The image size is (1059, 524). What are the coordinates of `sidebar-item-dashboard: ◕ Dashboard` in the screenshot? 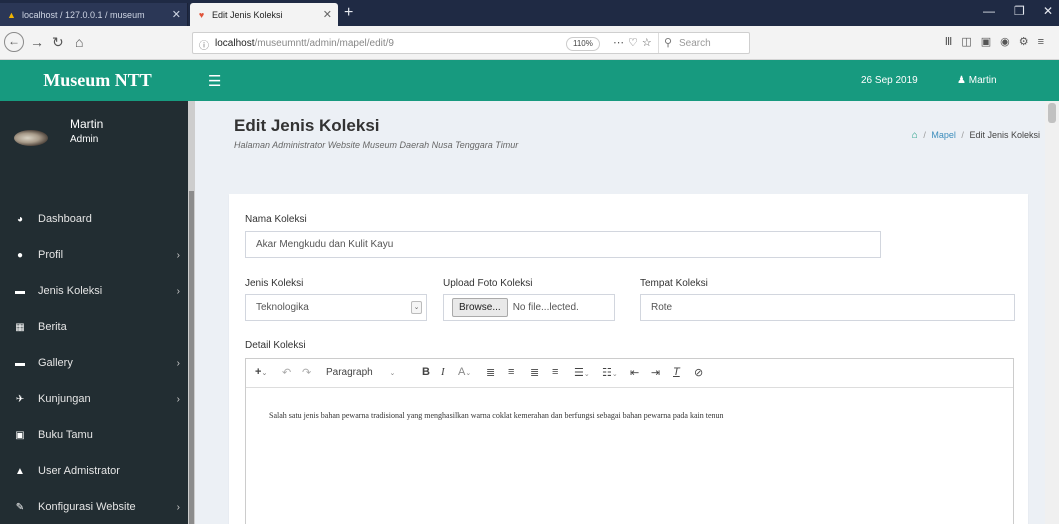 It's located at (97, 219).